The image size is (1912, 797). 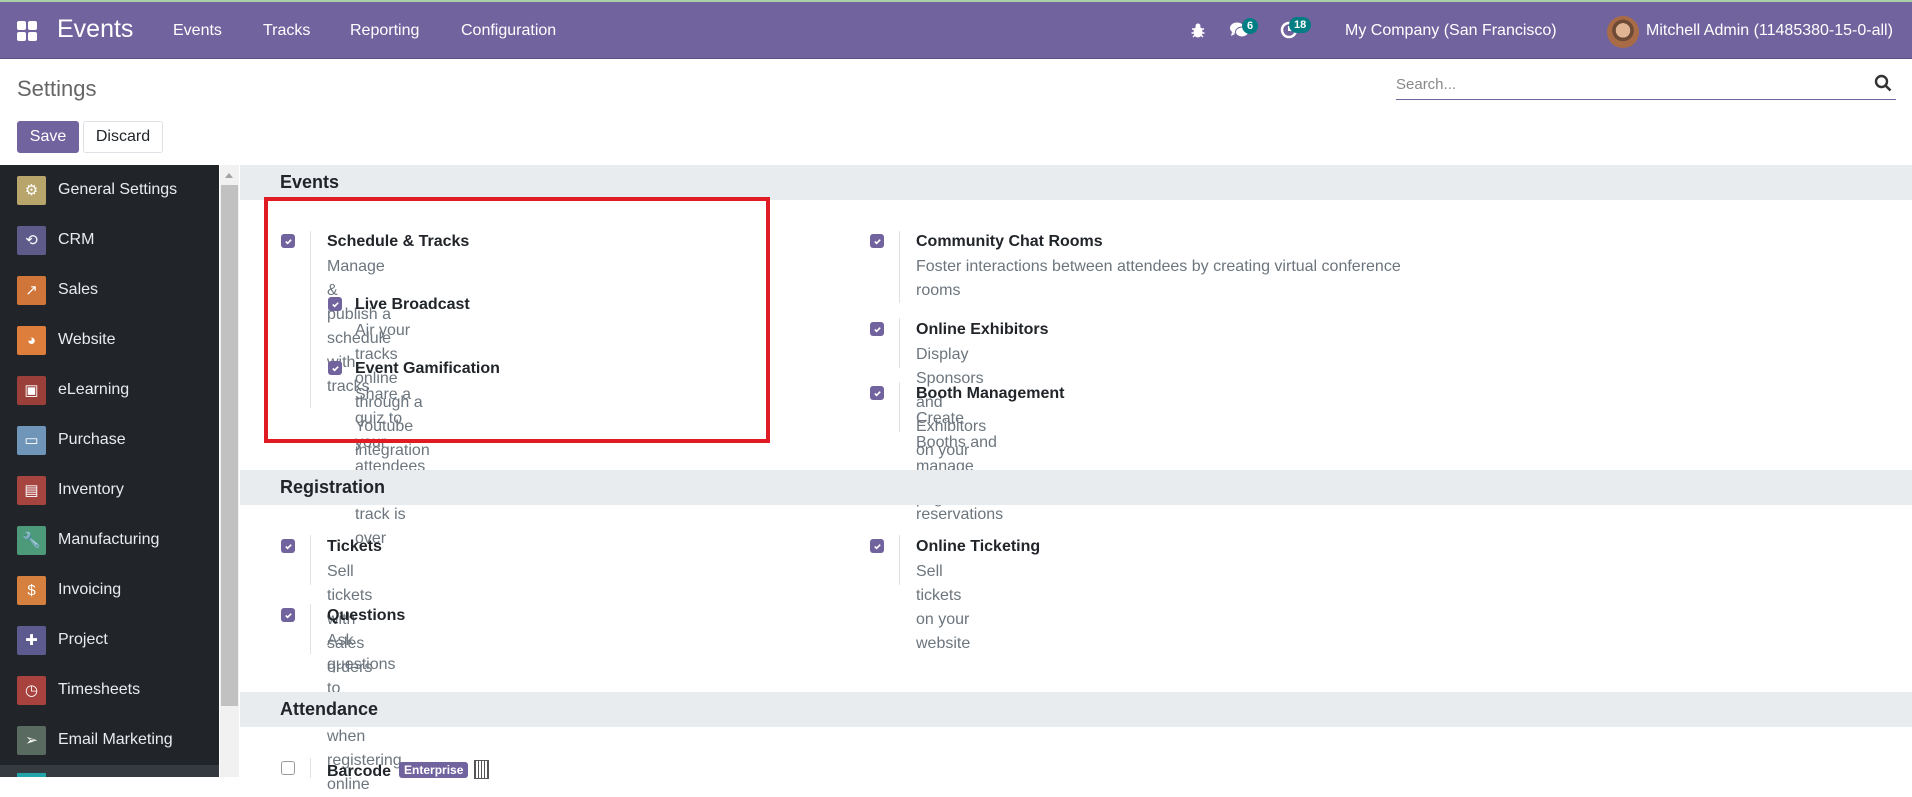 What do you see at coordinates (978, 546) in the screenshot?
I see `online-ticketing-title: Online Ticketing` at bounding box center [978, 546].